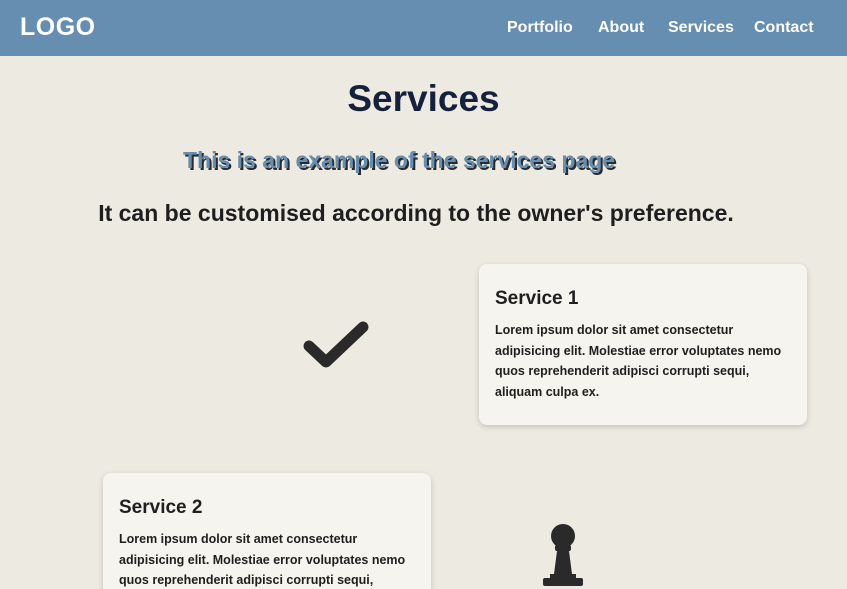 The width and height of the screenshot is (847, 589). What do you see at coordinates (336, 347) in the screenshot?
I see `checkmark-icon` at bounding box center [336, 347].